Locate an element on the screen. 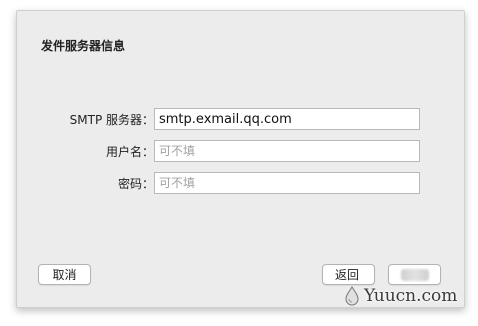  droplet-logo-icon is located at coordinates (352, 296).